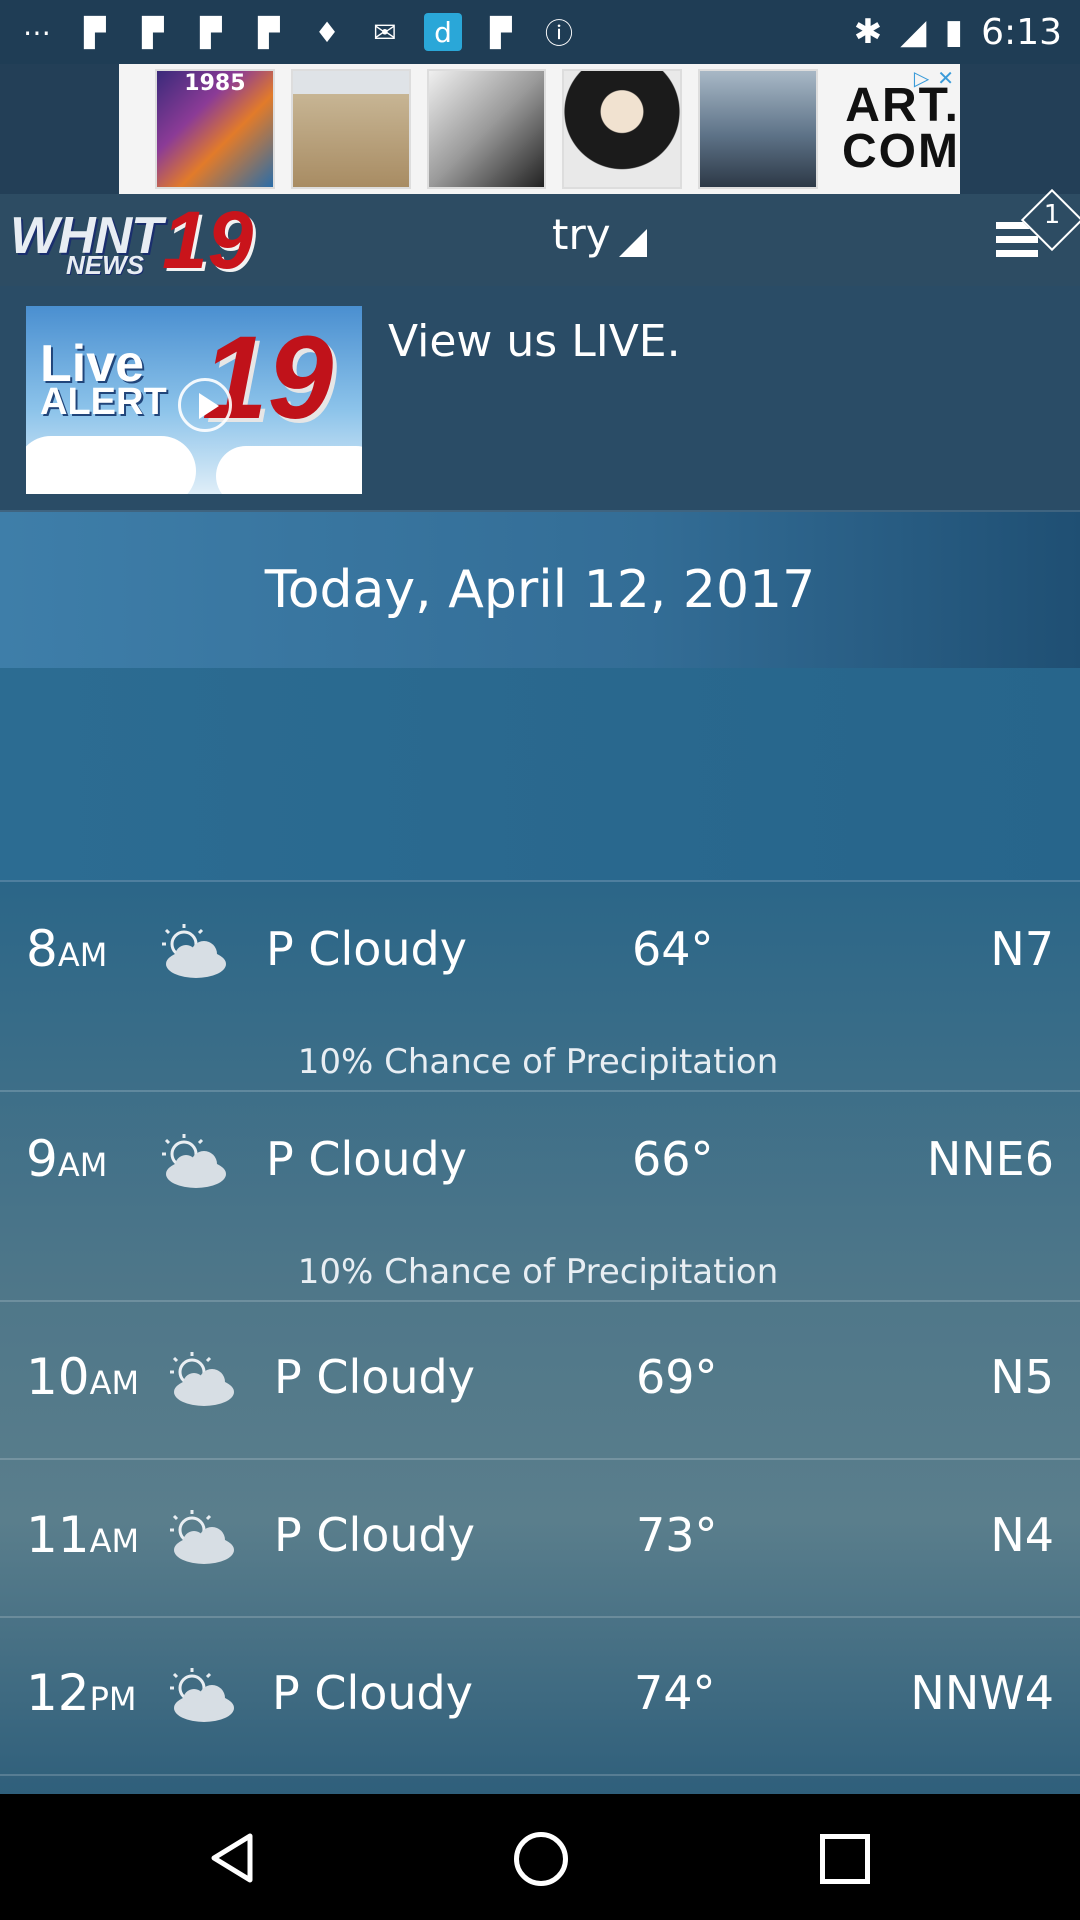  What do you see at coordinates (540, 1539) in the screenshot?
I see `hourly-row: 11AM P Cloudy 73° N4` at bounding box center [540, 1539].